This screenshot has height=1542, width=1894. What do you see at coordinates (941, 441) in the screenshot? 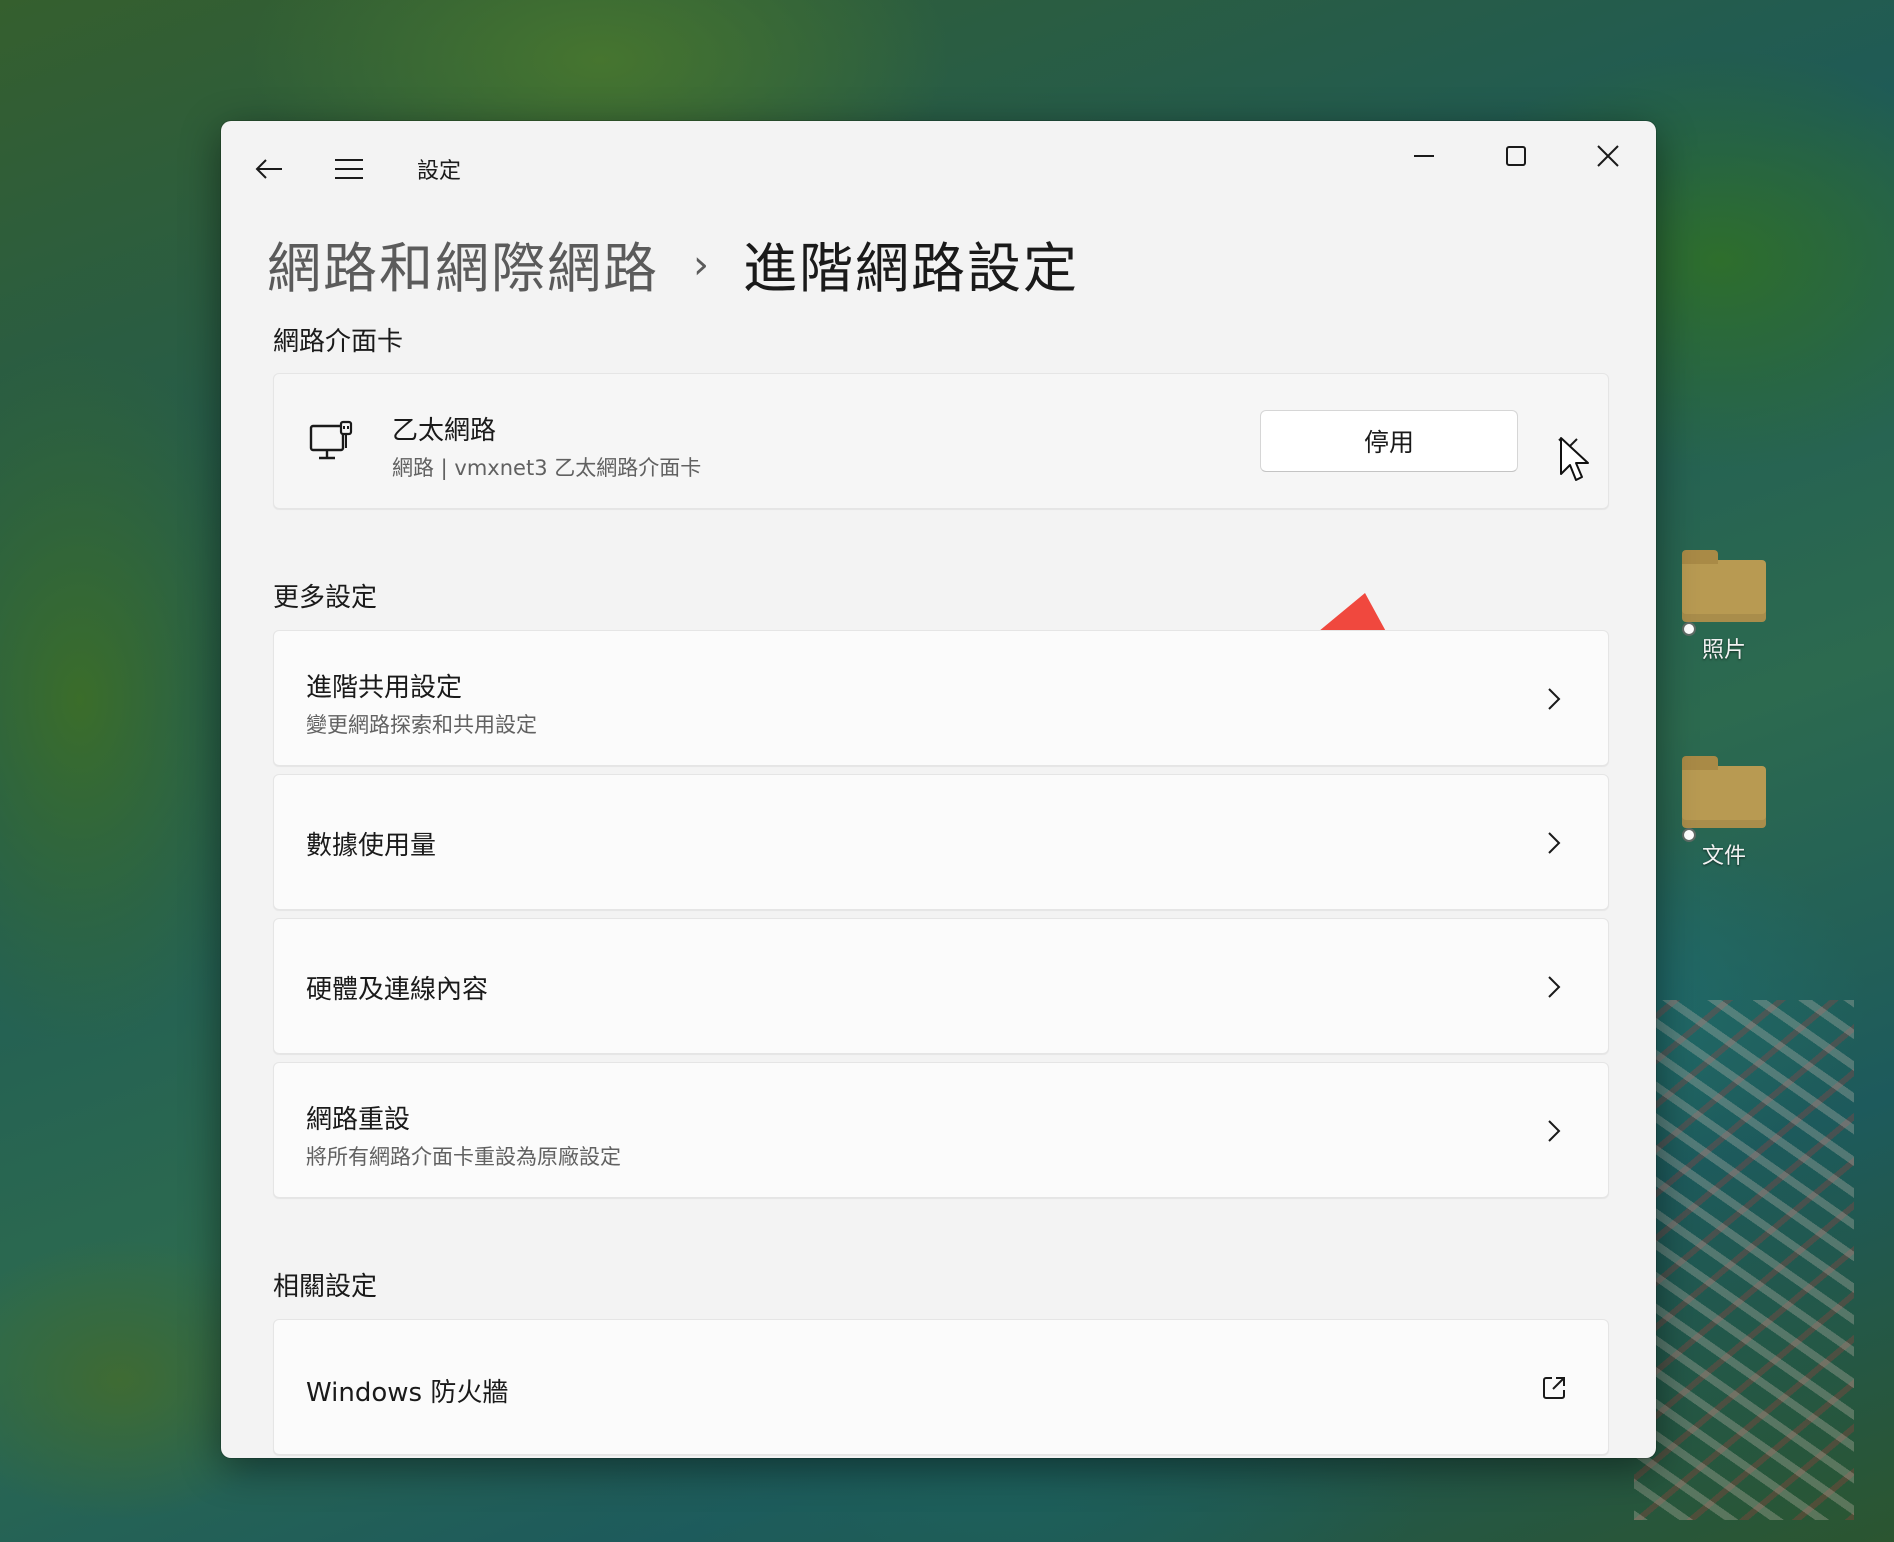
I see `adapter-card-ethernet: 乙太網路 網路 | vmxnet3 乙太網路介面卡 停用` at bounding box center [941, 441].